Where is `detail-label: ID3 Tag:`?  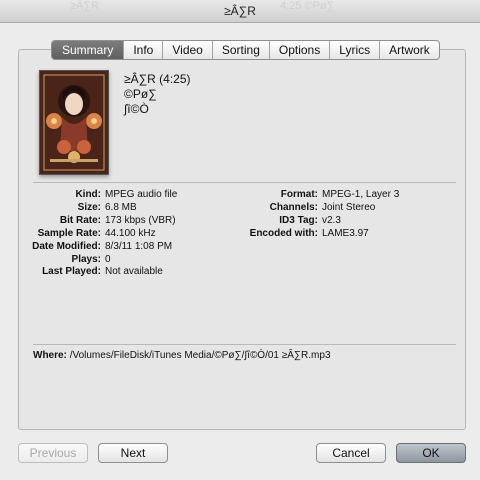 detail-label: ID3 Tag: is located at coordinates (298, 220).